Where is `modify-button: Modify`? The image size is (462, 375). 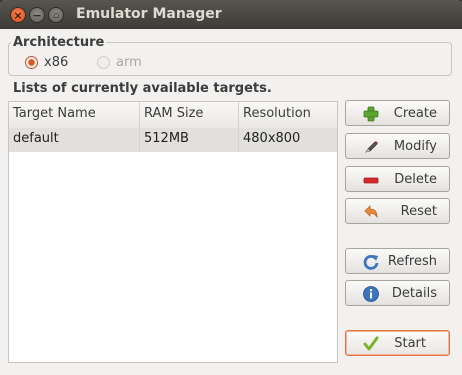
modify-button: Modify is located at coordinates (397, 146).